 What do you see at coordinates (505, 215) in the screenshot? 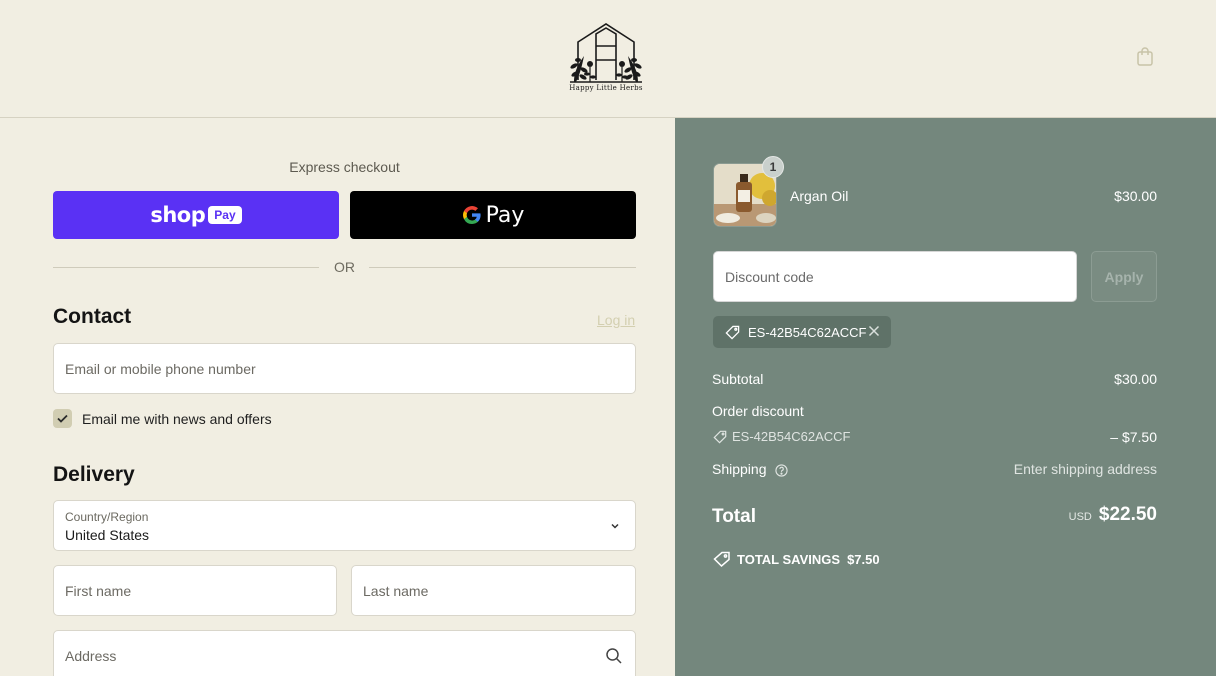
I see `google-pay-label: Pay` at bounding box center [505, 215].